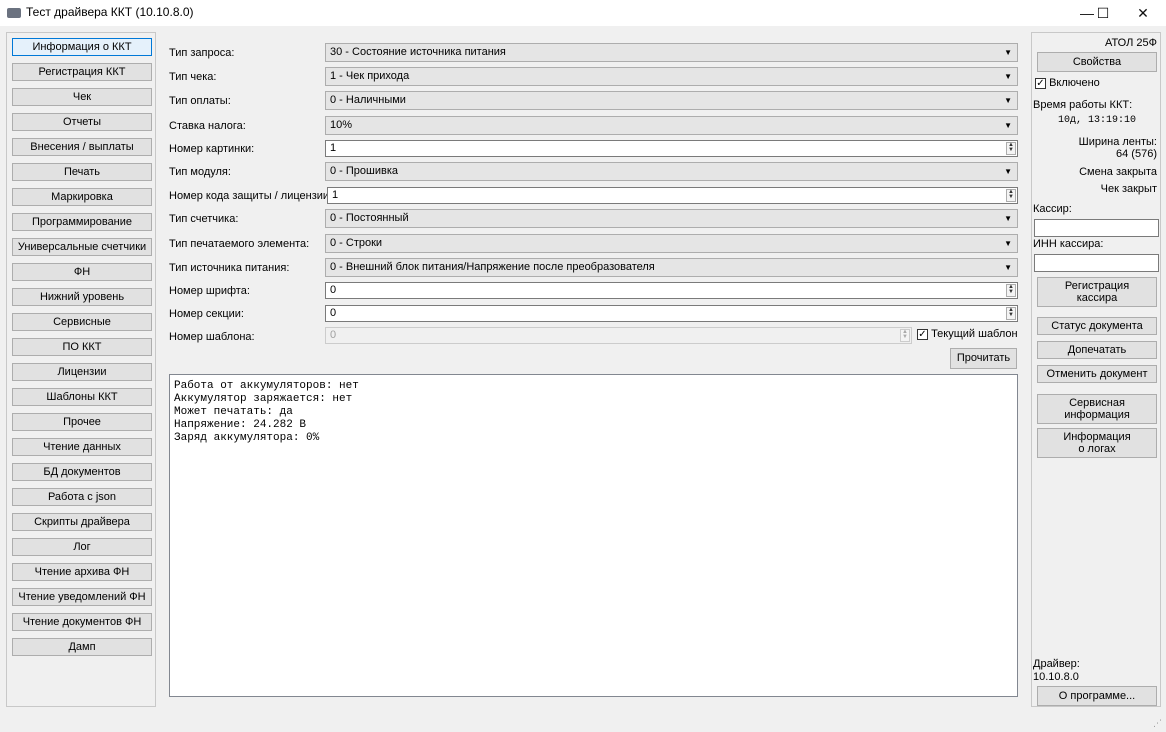  Describe the element at coordinates (82, 597) in the screenshot. I see `sidebar-item-fn-notifications: Чтение уведомлений ФН` at that location.